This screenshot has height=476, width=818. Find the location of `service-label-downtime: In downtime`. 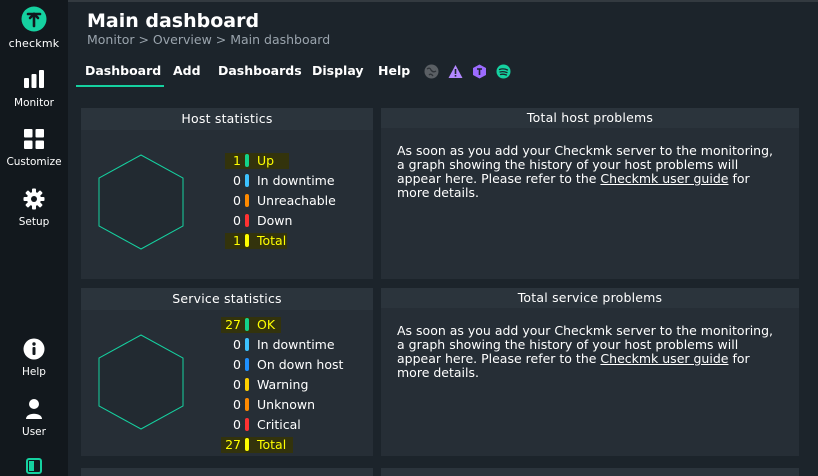

service-label-downtime: In downtime is located at coordinates (296, 344).